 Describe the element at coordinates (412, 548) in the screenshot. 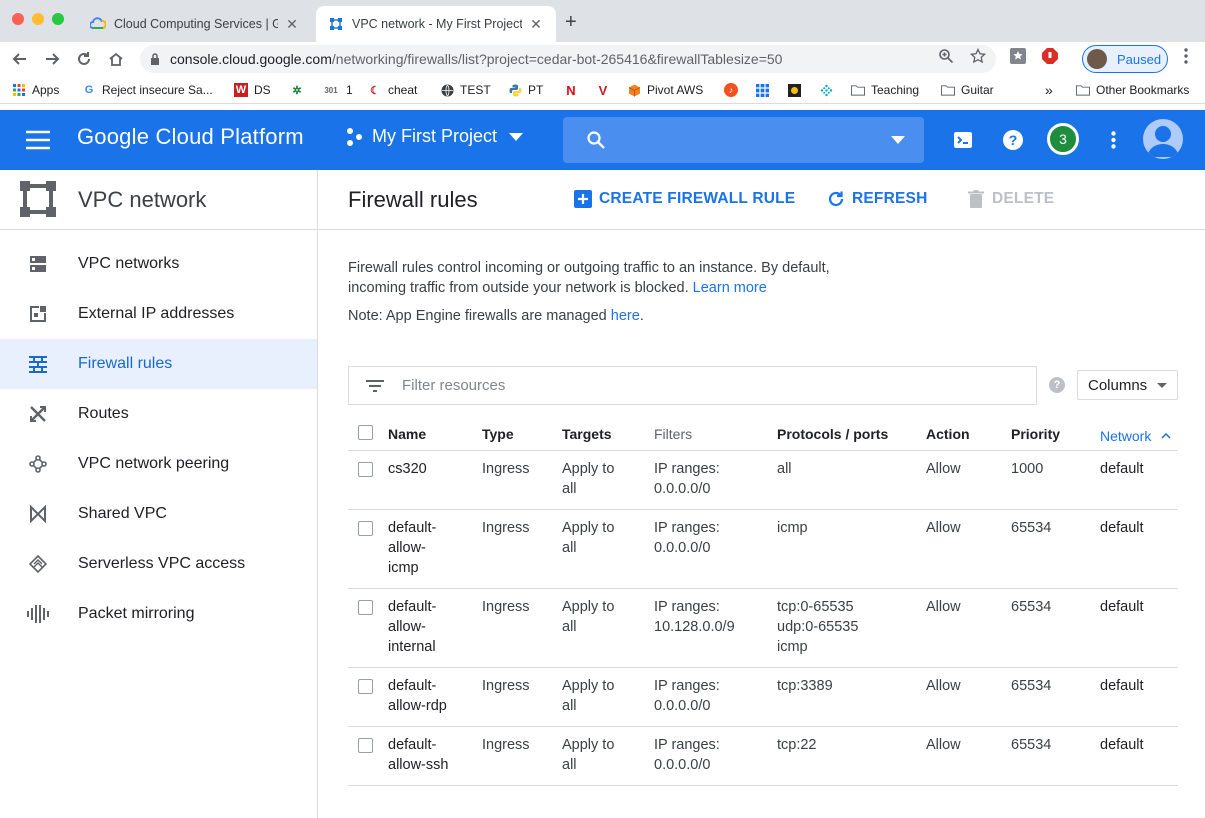

I see `cell-name: default-allow-icmp` at that location.